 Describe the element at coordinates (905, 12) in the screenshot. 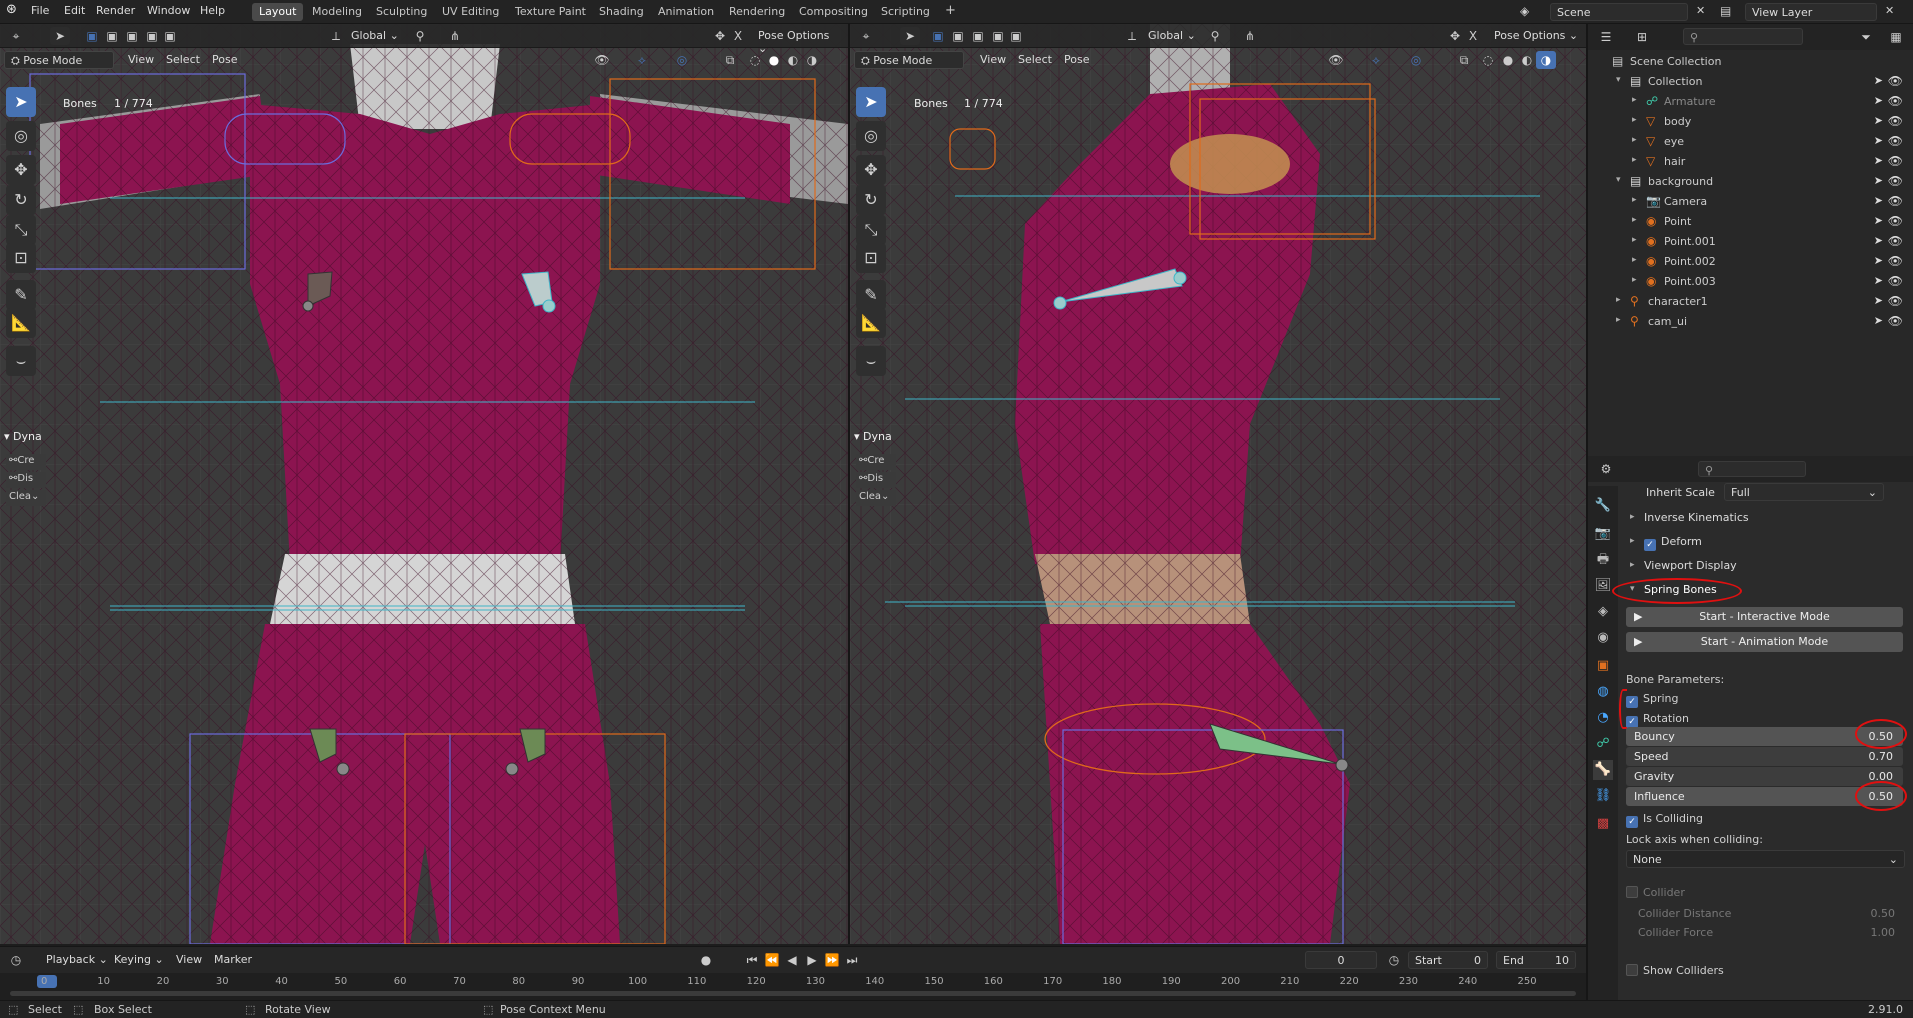

I see `tab-scripting: Scripting` at that location.